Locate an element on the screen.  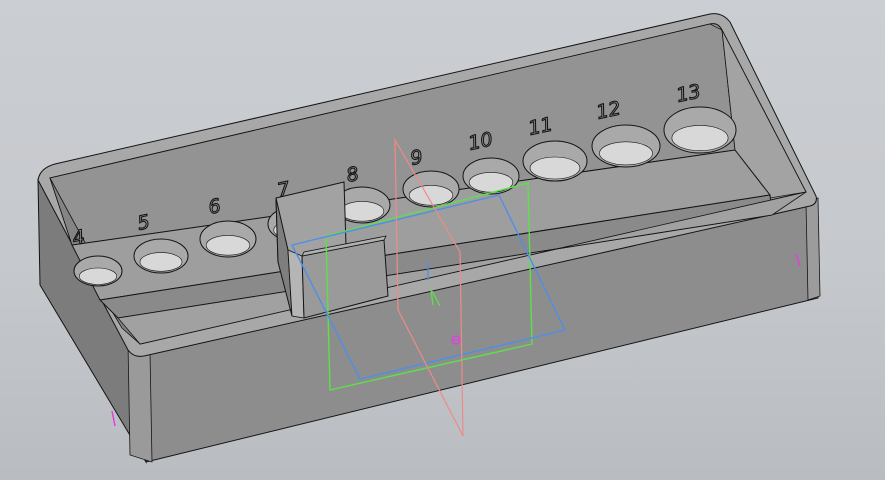
box-corner-fillet is located at coordinates (140, 402).